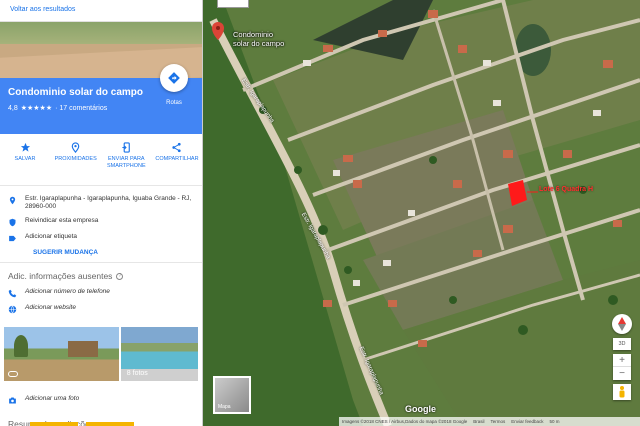 This screenshot has height=426, width=640. Describe the element at coordinates (224, 407) in the screenshot. I see `map-layer-label: Mapa` at that location.